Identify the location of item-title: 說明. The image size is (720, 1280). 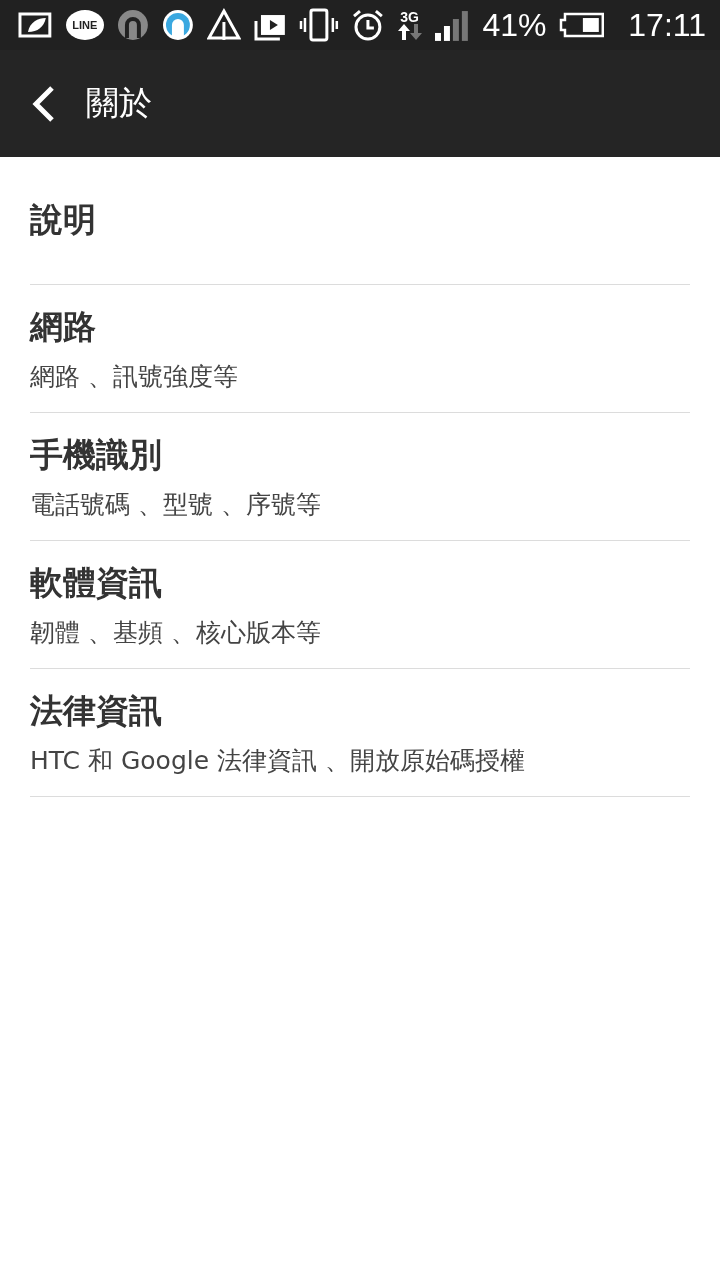
(63, 220).